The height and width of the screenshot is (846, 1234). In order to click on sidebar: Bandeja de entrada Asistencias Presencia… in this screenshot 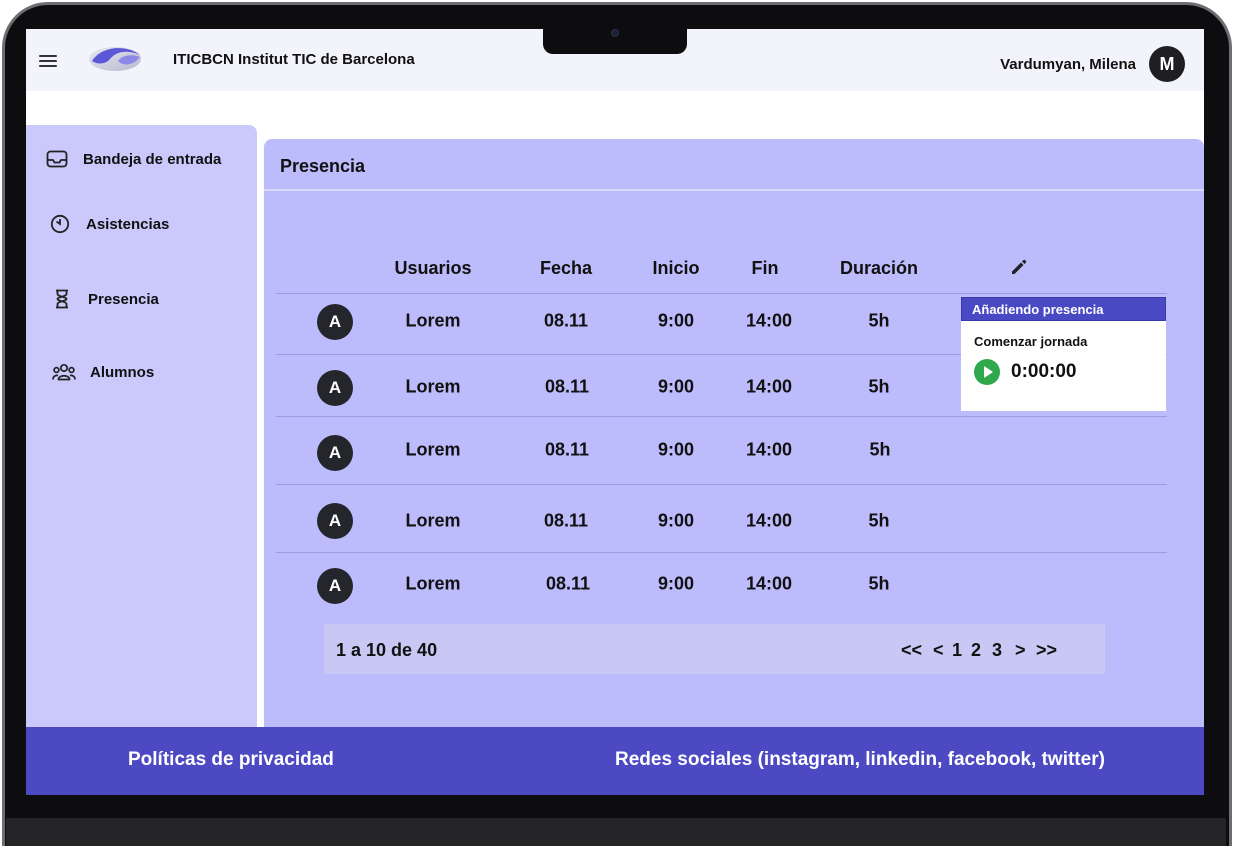, I will do `click(141, 430)`.